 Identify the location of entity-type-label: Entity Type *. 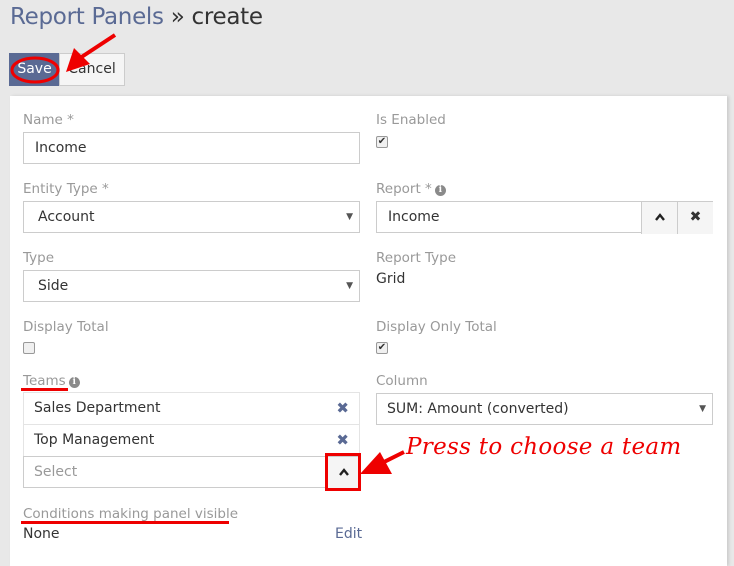
(66, 189).